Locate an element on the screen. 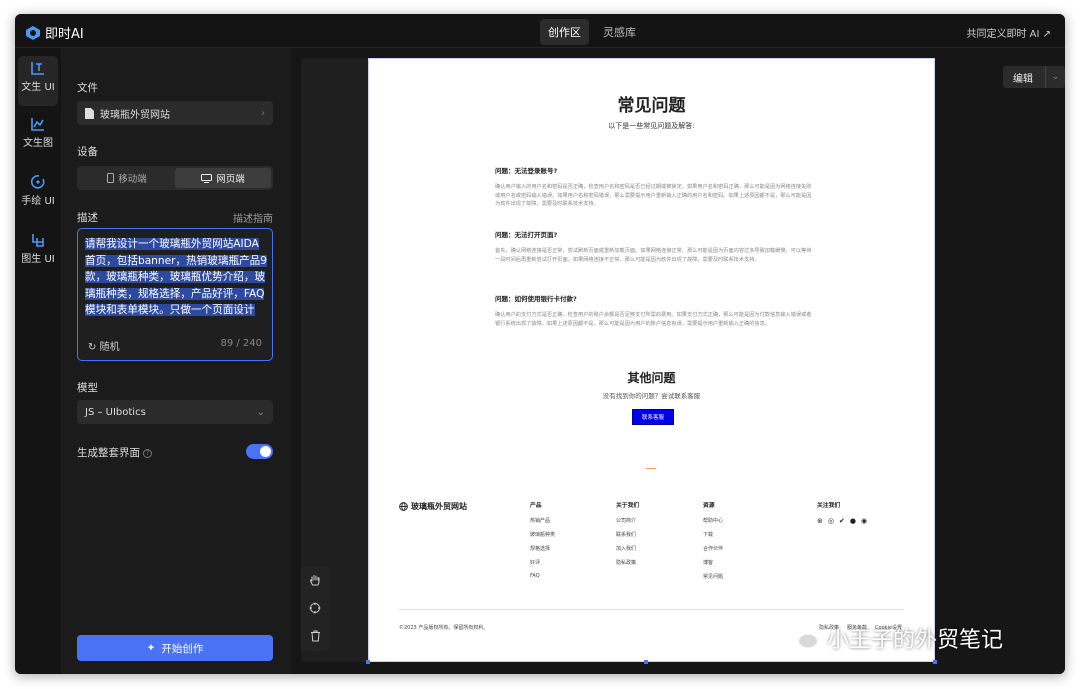  full-ui-toggle is located at coordinates (259, 451).